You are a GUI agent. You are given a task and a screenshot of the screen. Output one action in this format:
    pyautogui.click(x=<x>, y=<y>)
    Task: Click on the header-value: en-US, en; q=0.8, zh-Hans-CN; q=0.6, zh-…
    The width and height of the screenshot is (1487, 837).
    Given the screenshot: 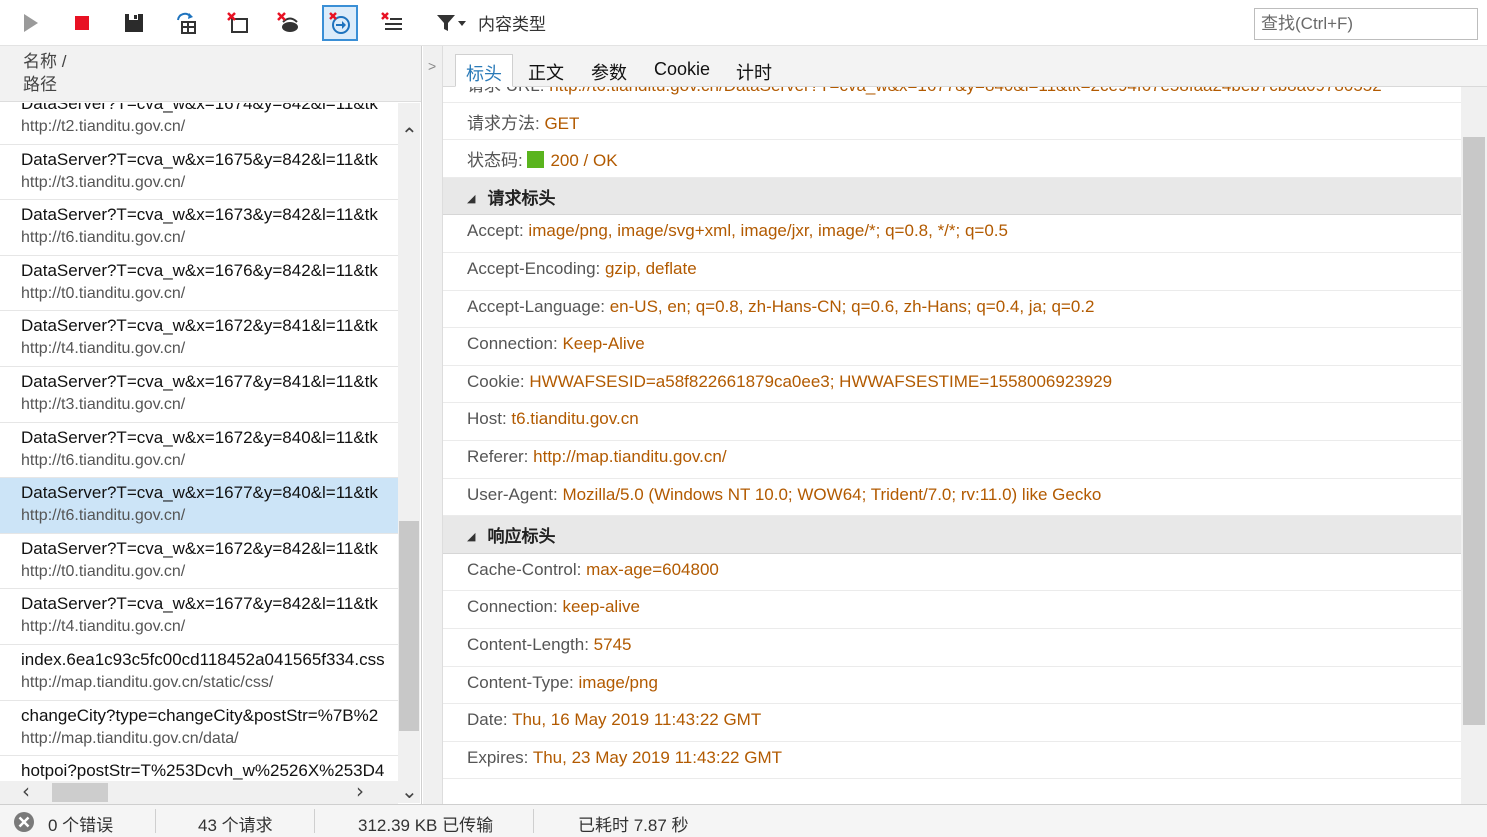 What is the action you would take?
    pyautogui.click(x=852, y=306)
    